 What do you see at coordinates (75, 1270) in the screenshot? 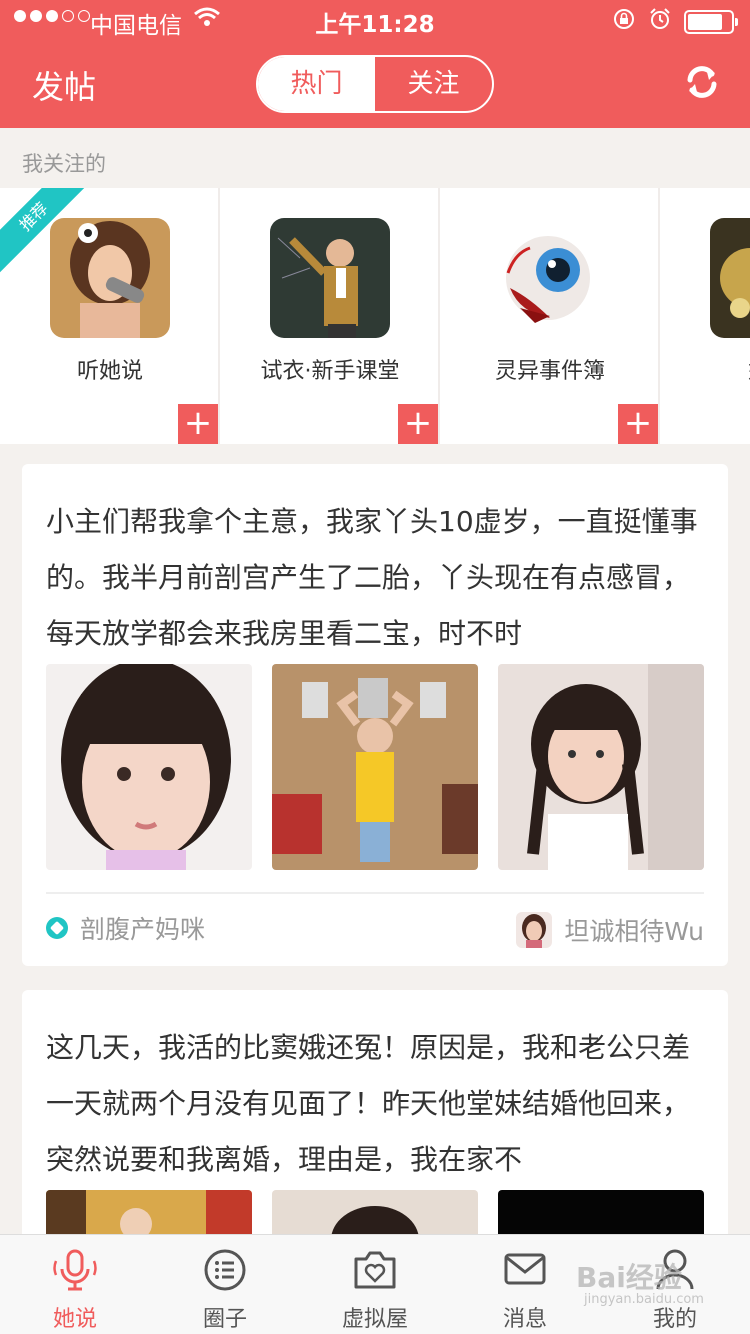
I see `microphone-icon` at bounding box center [75, 1270].